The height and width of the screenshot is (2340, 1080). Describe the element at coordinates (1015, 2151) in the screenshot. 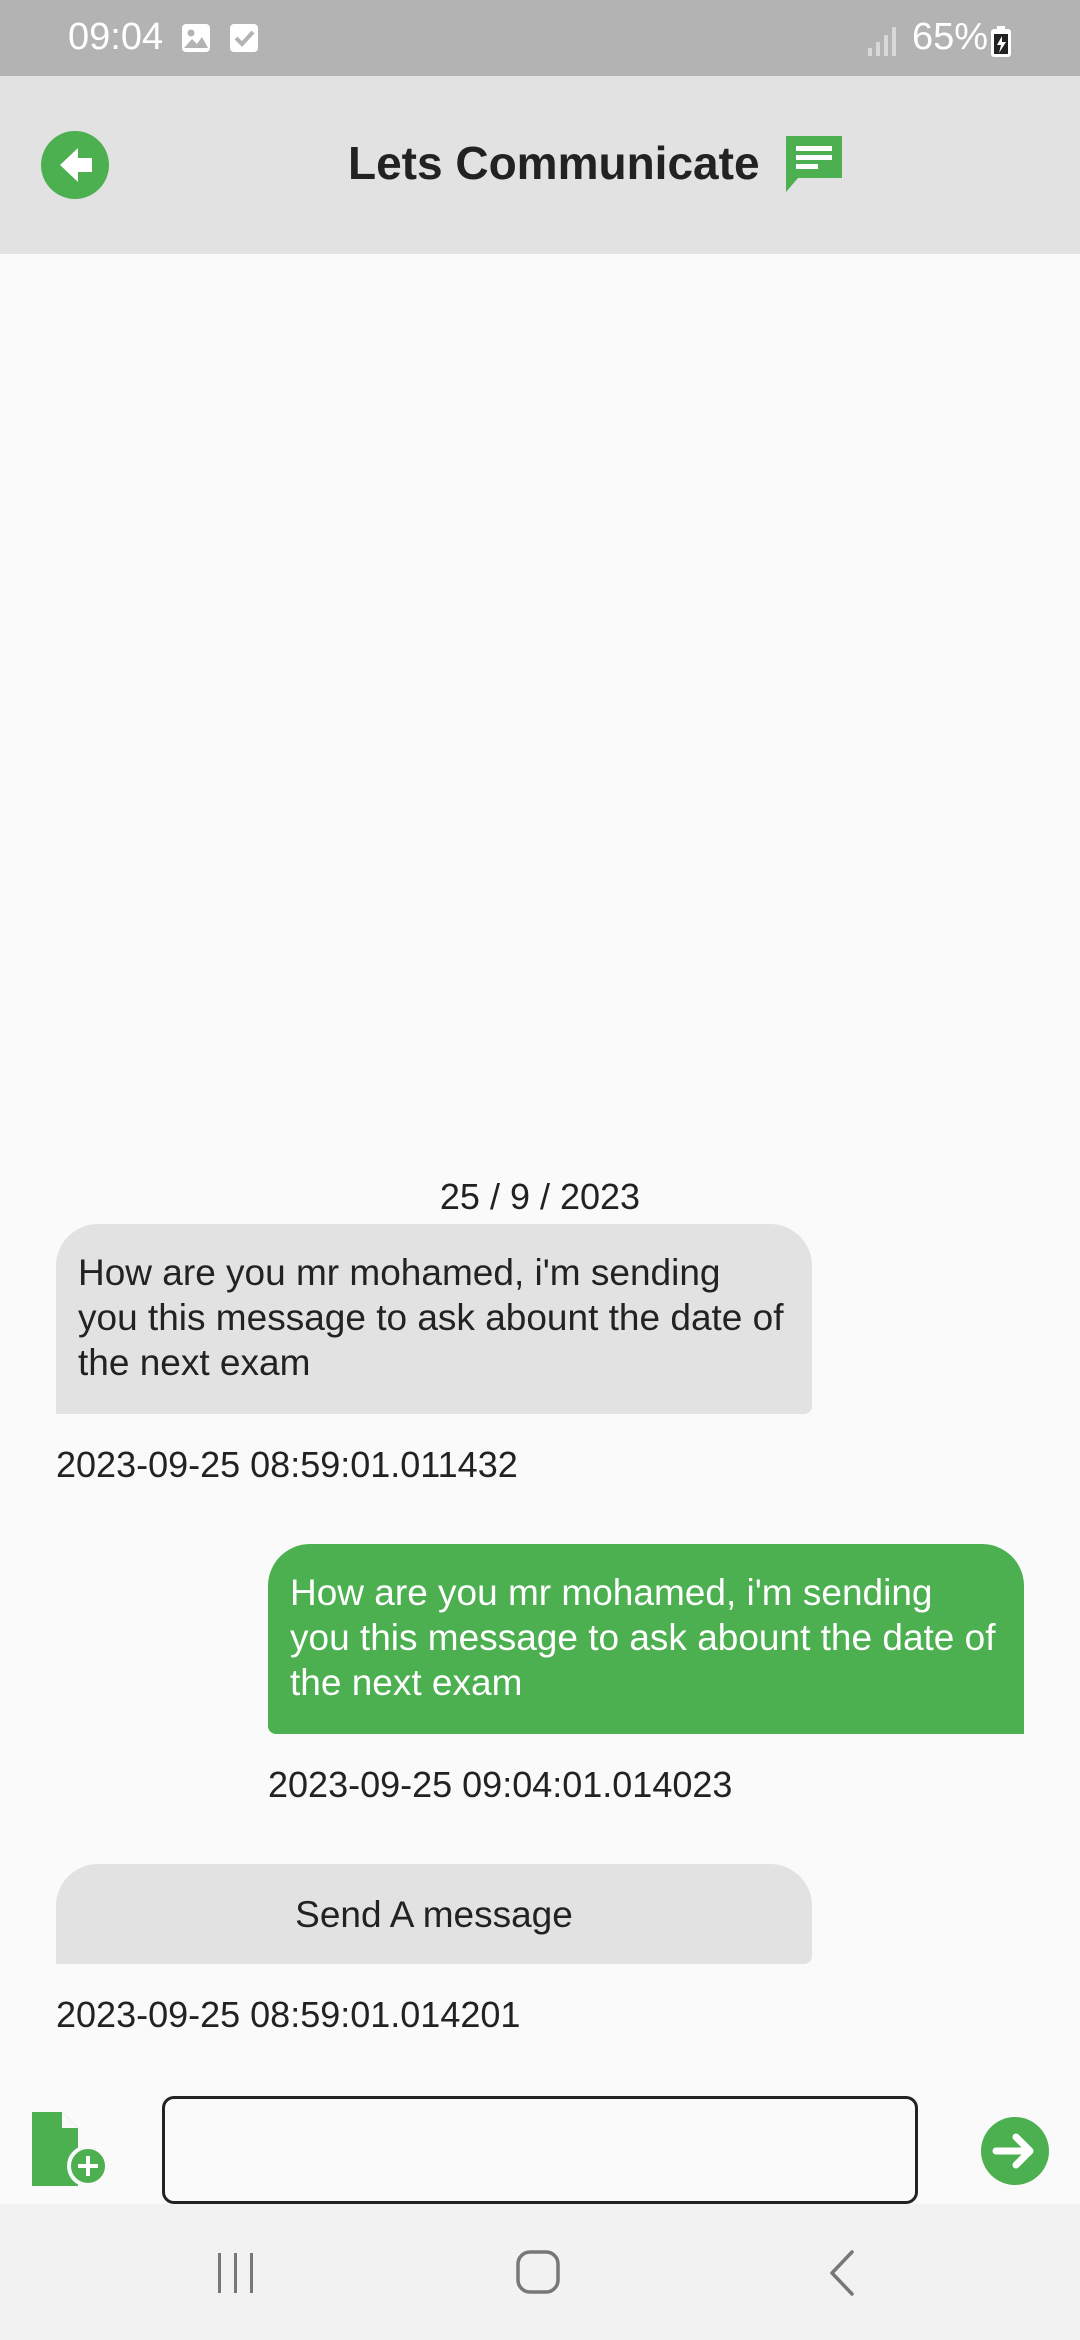

I see `send-arrow-icon` at that location.